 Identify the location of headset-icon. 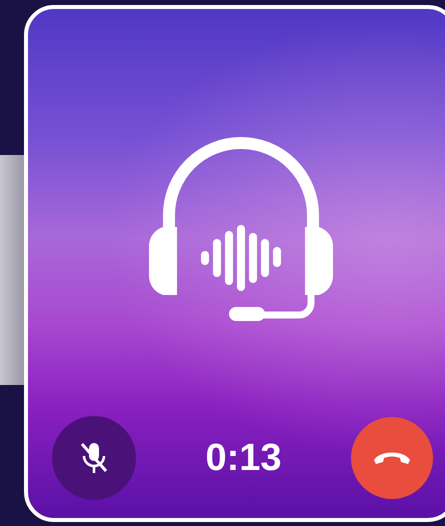
(241, 227).